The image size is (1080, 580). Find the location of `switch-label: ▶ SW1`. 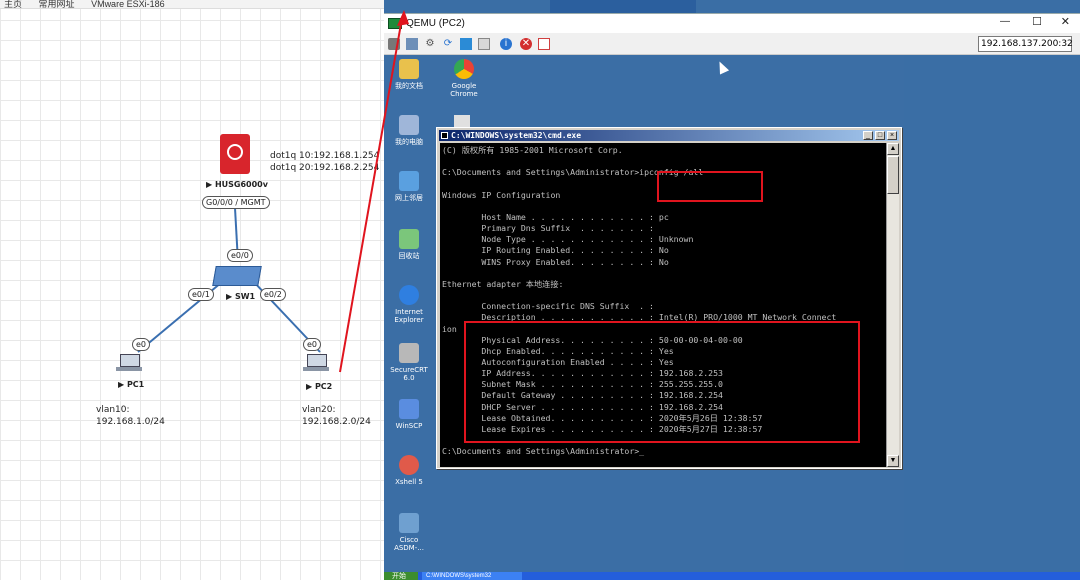

switch-label: ▶ SW1 is located at coordinates (241, 296).